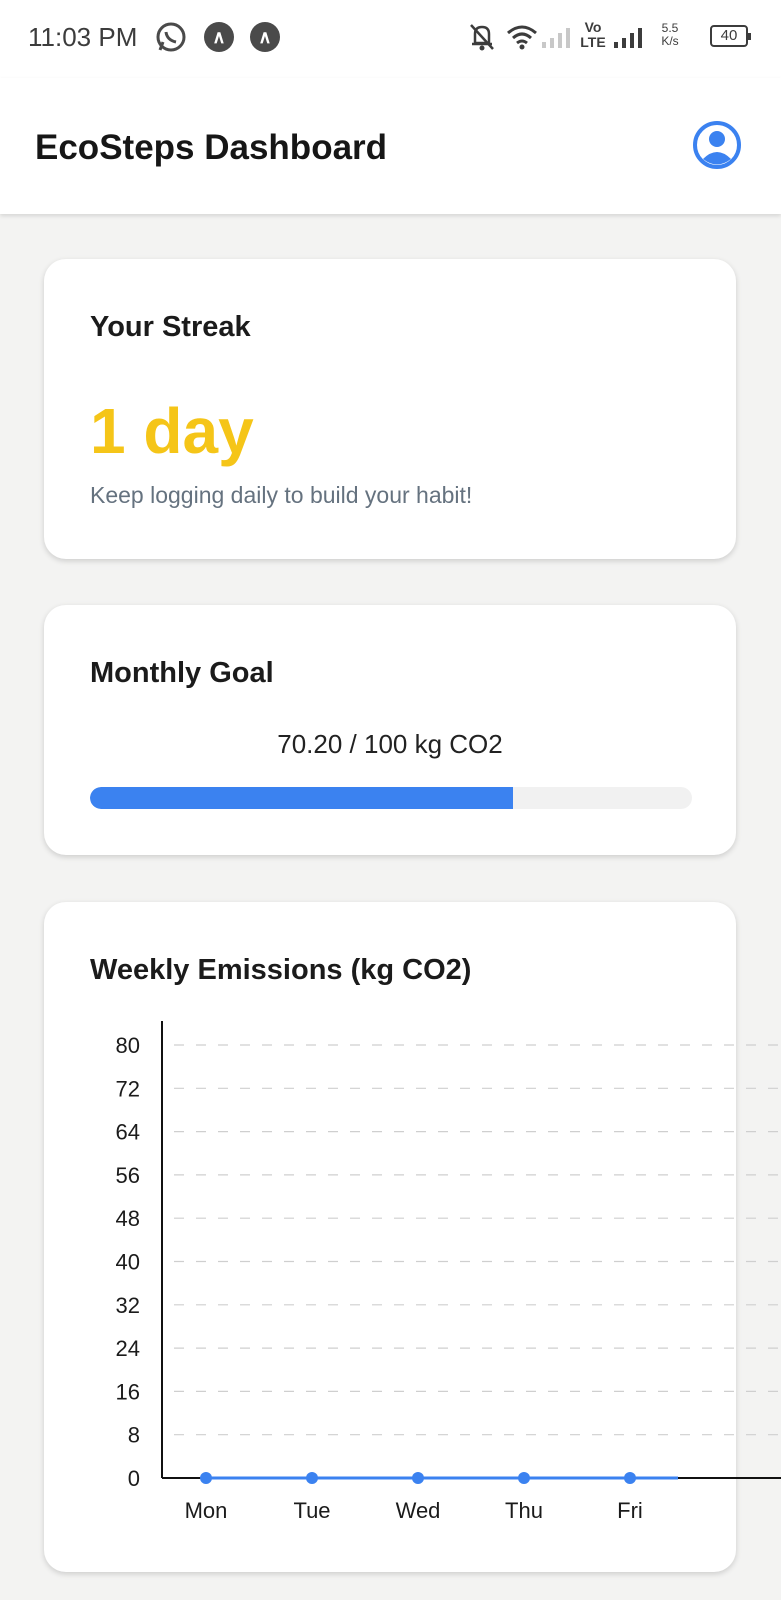  What do you see at coordinates (128, 1348) in the screenshot?
I see `y-tick-label: 24` at bounding box center [128, 1348].